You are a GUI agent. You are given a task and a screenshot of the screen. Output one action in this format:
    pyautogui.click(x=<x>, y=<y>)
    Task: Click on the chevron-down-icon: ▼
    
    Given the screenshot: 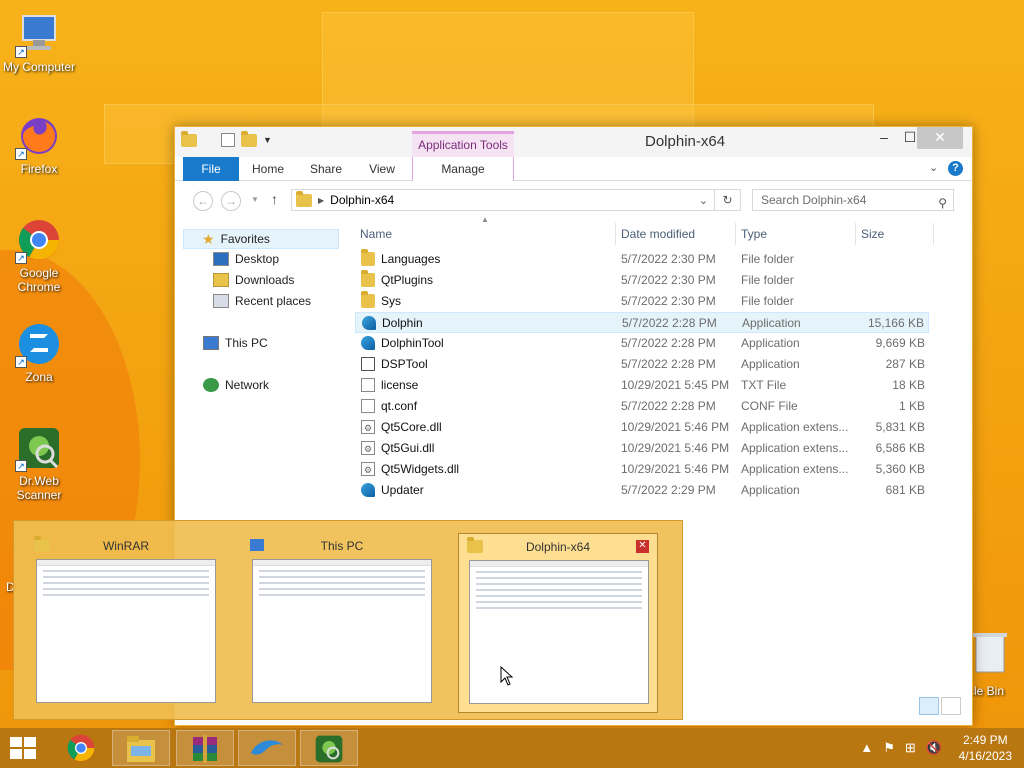 What is the action you would take?
    pyautogui.click(x=267, y=140)
    